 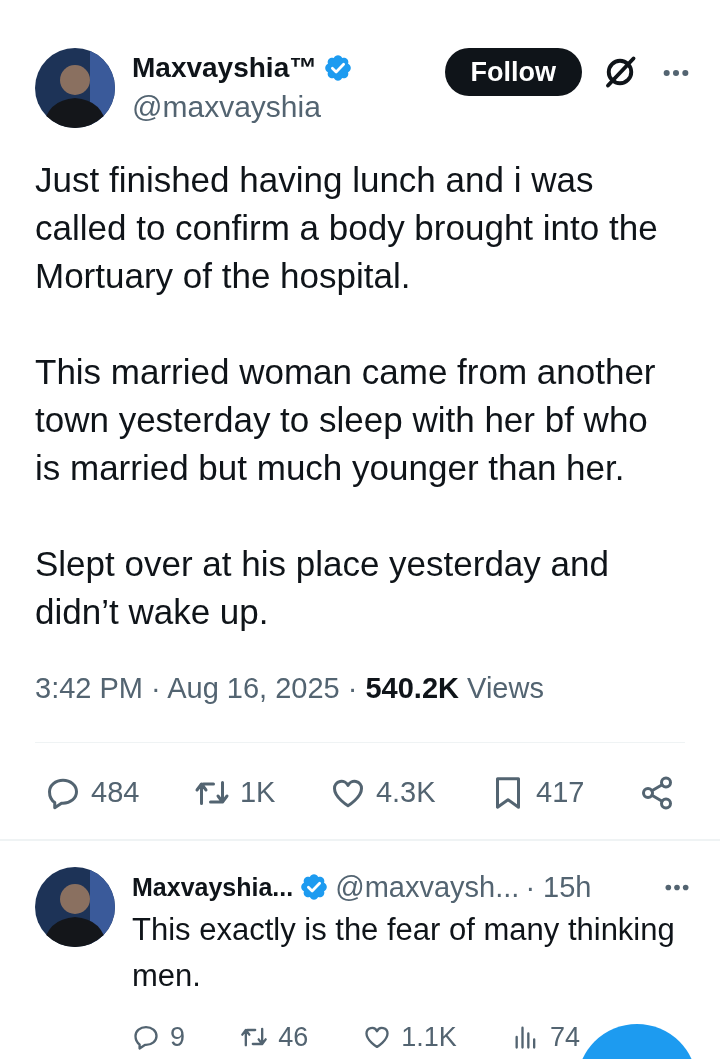 What do you see at coordinates (225, 68) in the screenshot?
I see `display-name: Maxvayshia™` at bounding box center [225, 68].